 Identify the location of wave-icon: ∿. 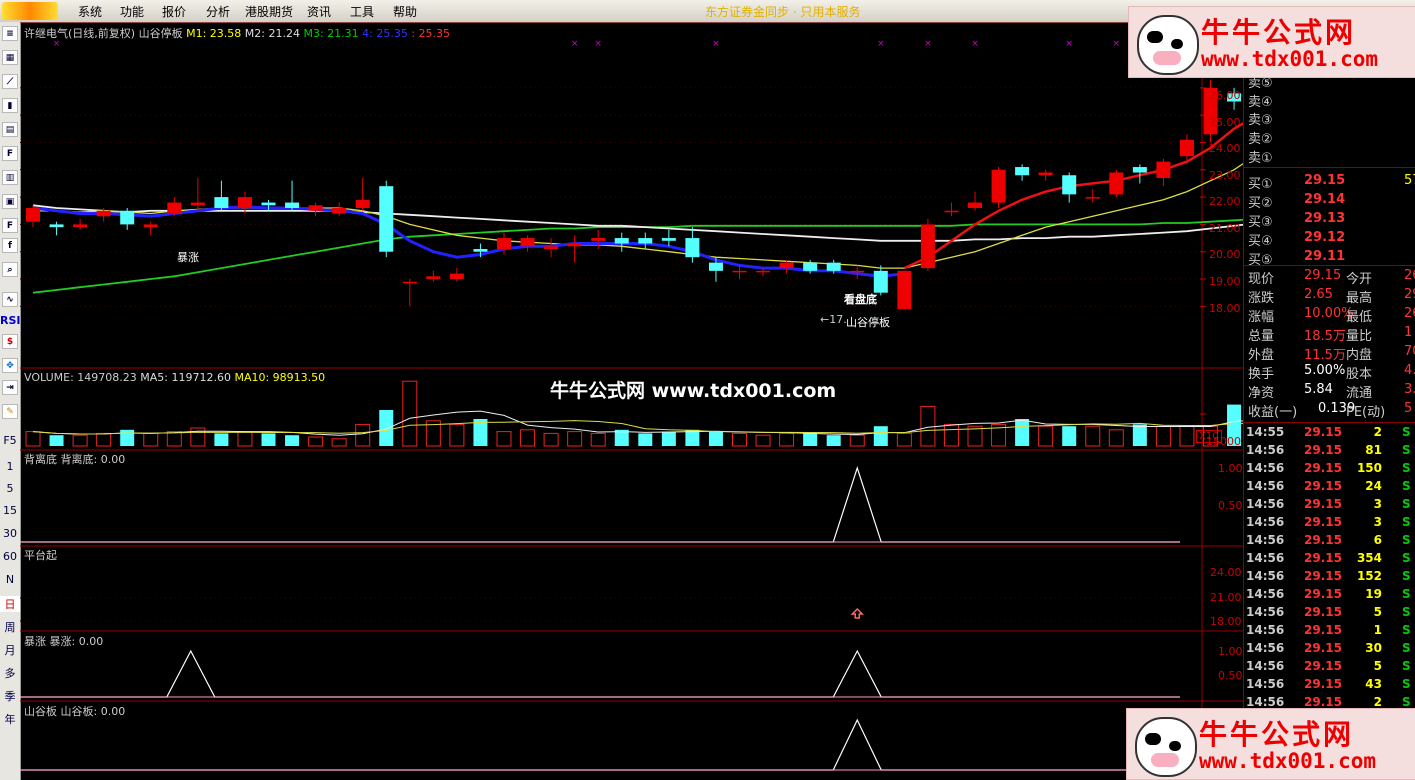
(10, 299).